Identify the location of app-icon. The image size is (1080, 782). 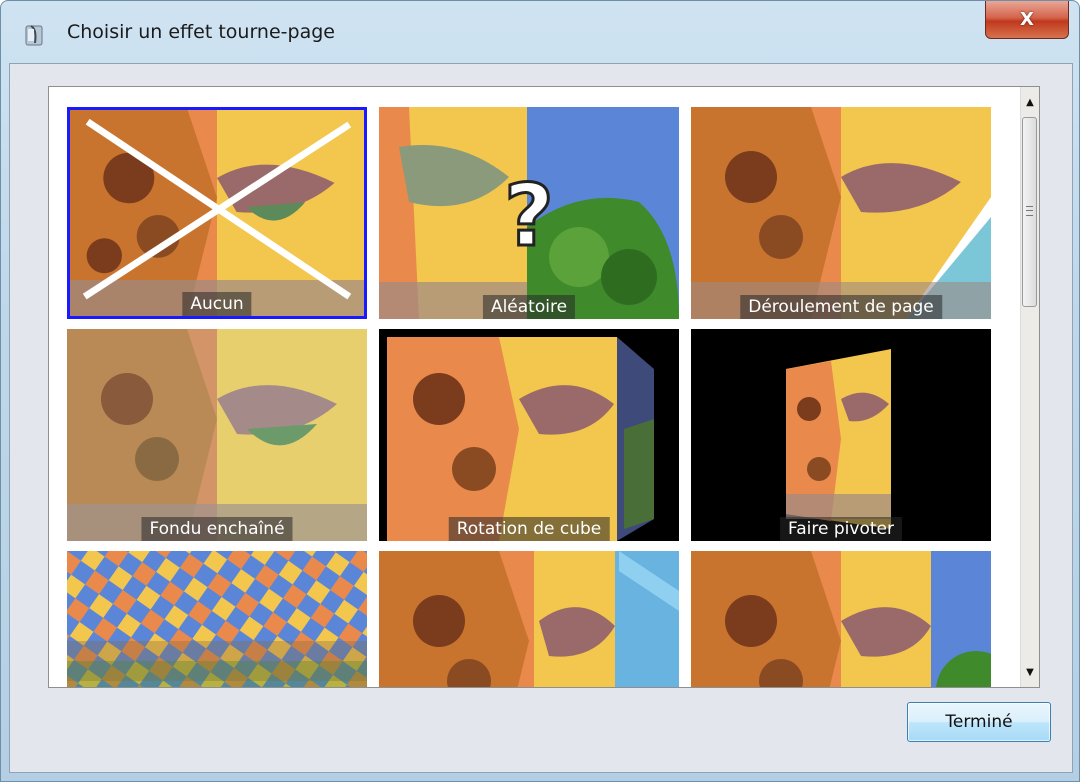
(36, 35).